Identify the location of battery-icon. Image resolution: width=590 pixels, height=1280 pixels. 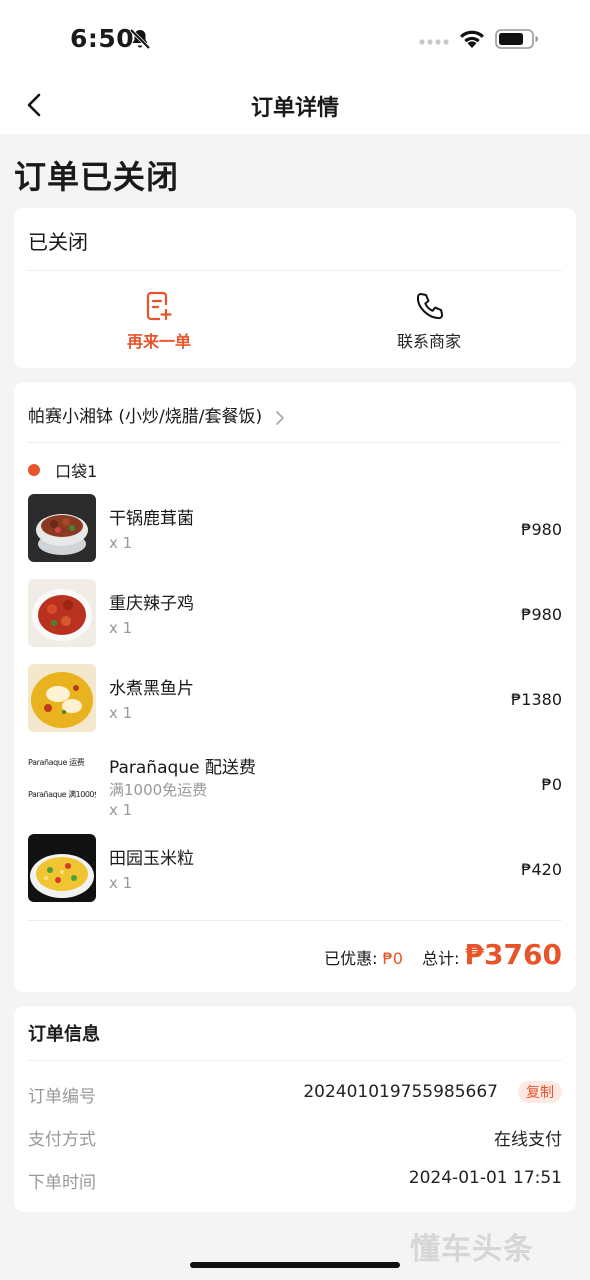
(516, 39).